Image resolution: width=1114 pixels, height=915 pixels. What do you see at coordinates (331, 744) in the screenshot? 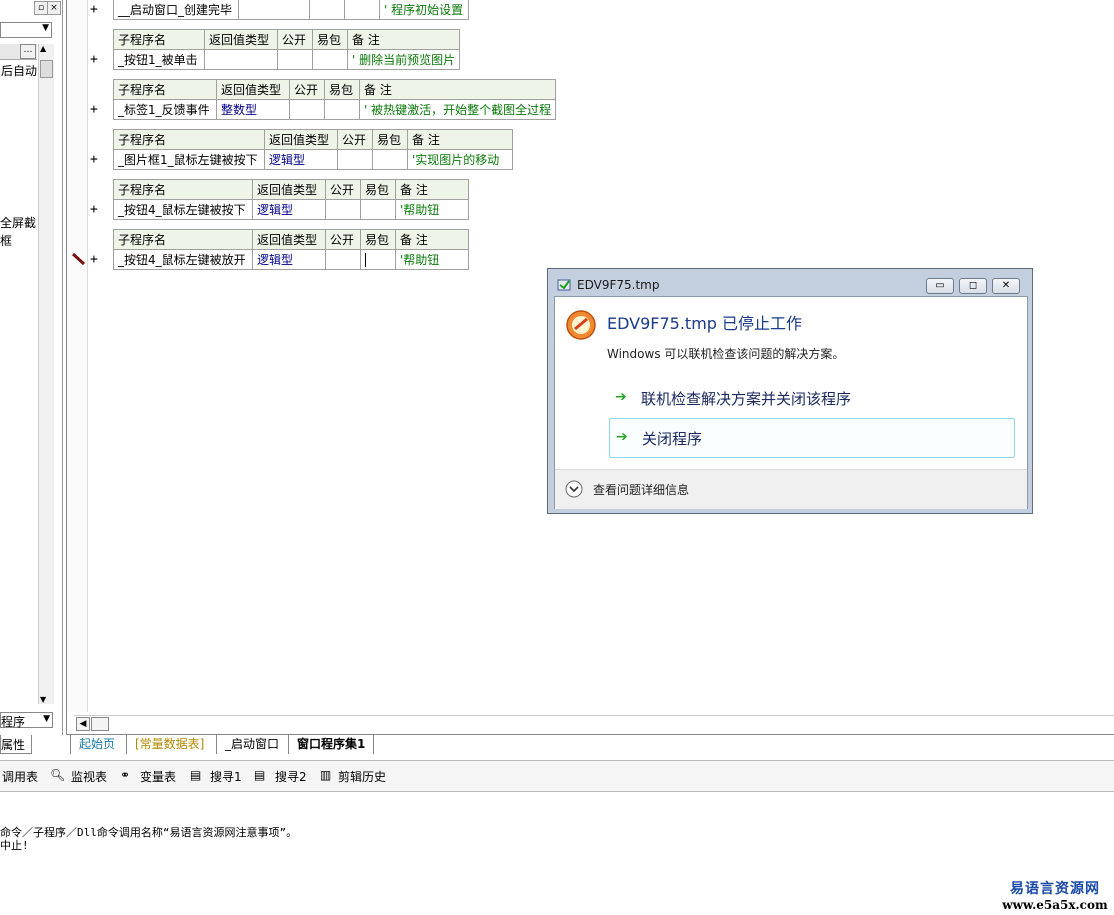
I see `tab-window-assembly: 窗口程序集1` at bounding box center [331, 744].